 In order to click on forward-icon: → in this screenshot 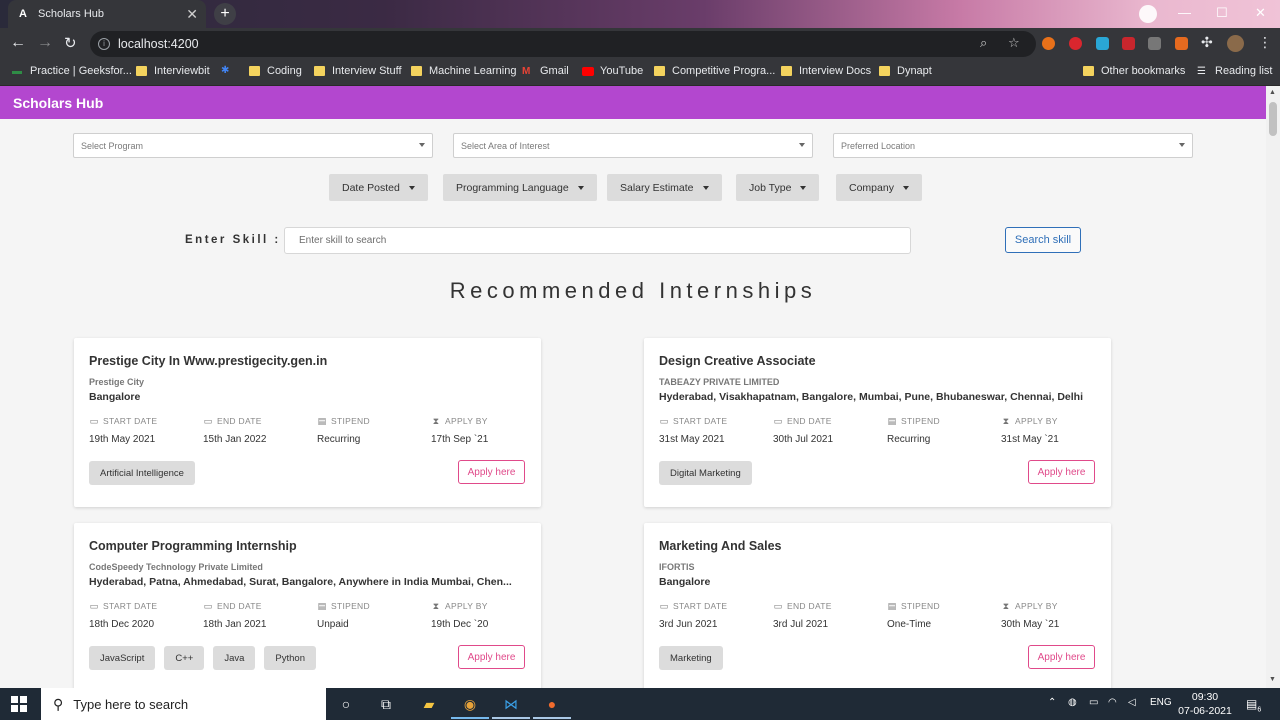, I will do `click(45, 43)`.